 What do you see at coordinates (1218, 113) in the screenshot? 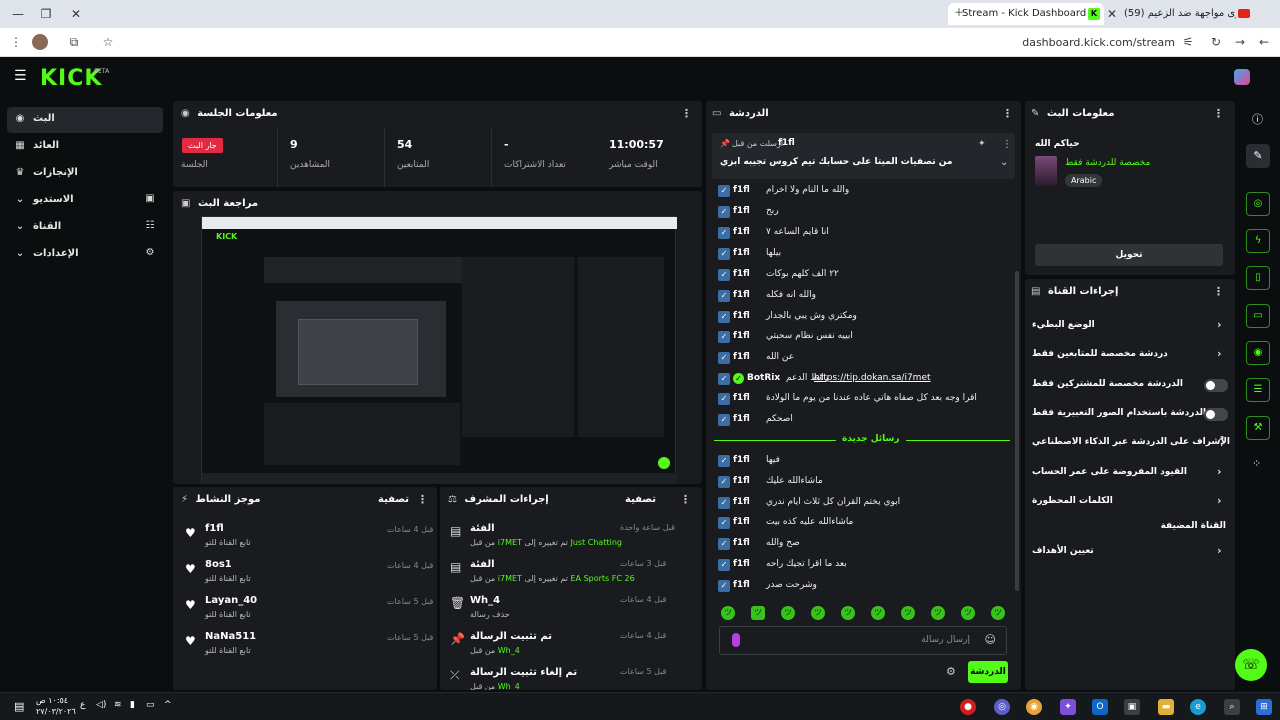
I see `stream-info-menu-icon: ⋮` at bounding box center [1218, 113].